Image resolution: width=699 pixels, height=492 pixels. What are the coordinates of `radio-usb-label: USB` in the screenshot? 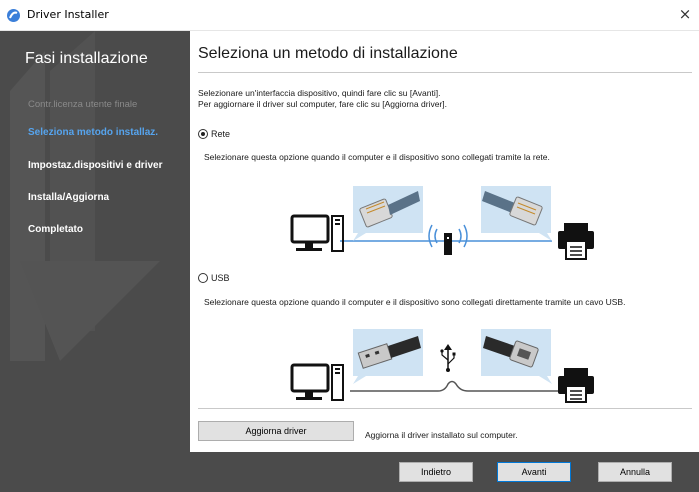 It's located at (220, 278).